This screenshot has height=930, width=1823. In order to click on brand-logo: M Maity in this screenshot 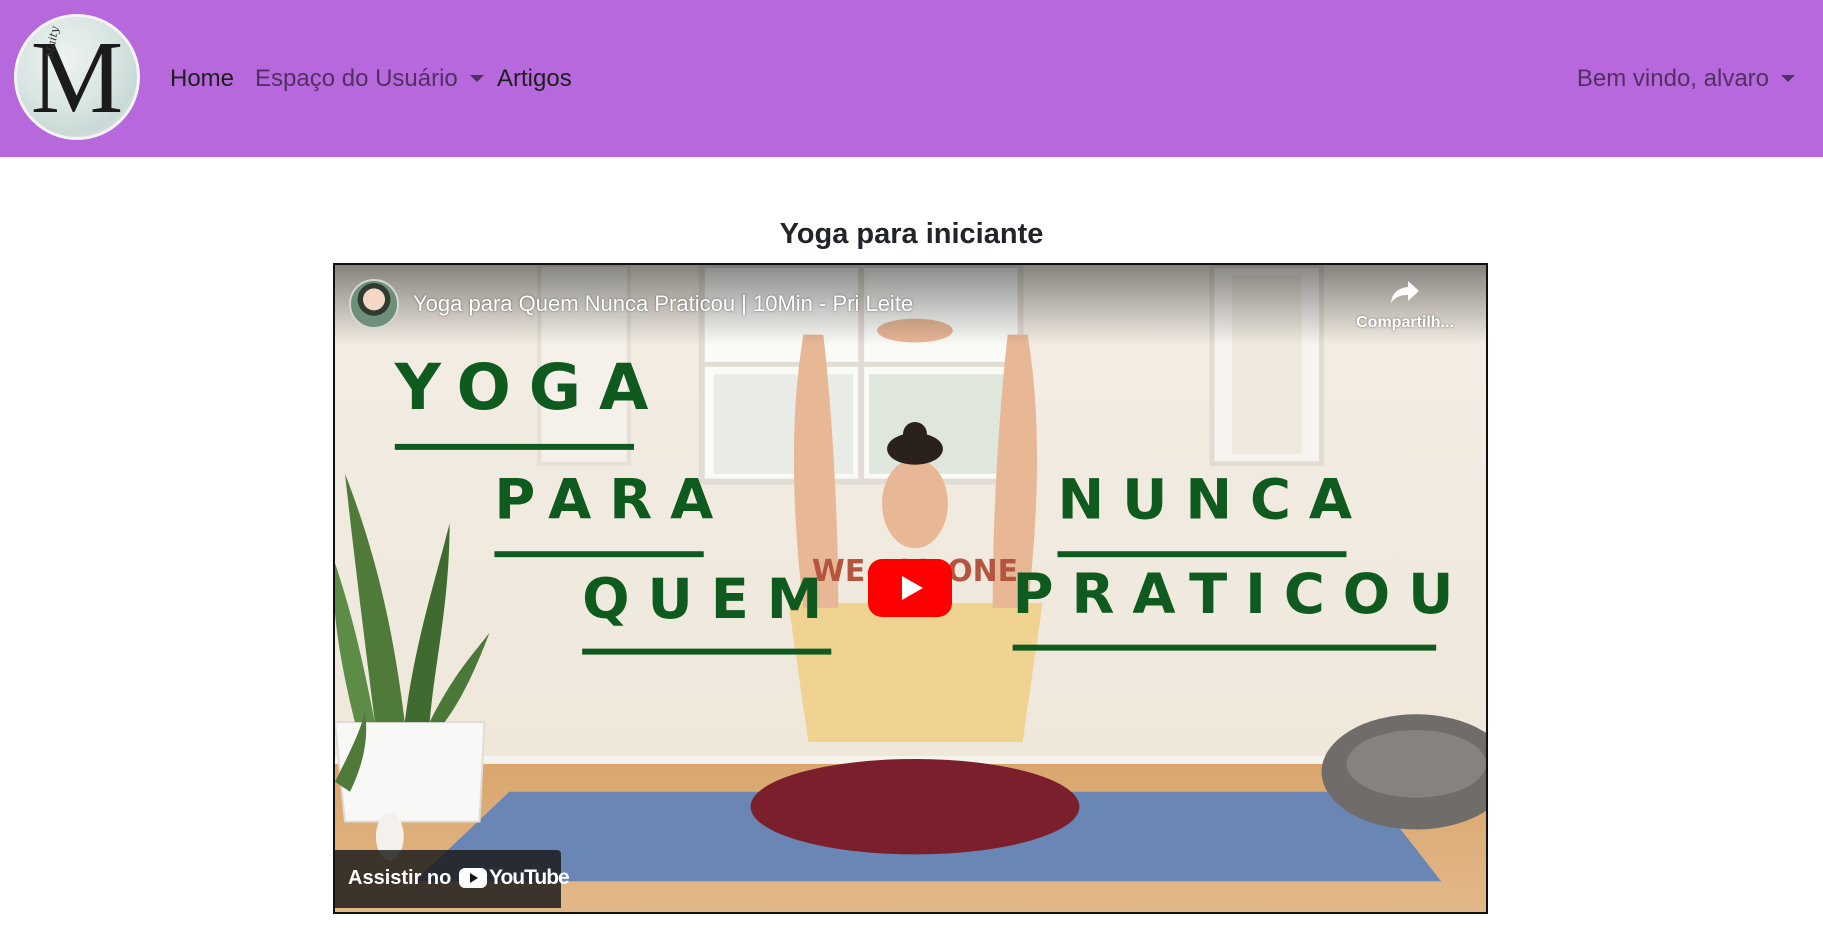, I will do `click(77, 77)`.